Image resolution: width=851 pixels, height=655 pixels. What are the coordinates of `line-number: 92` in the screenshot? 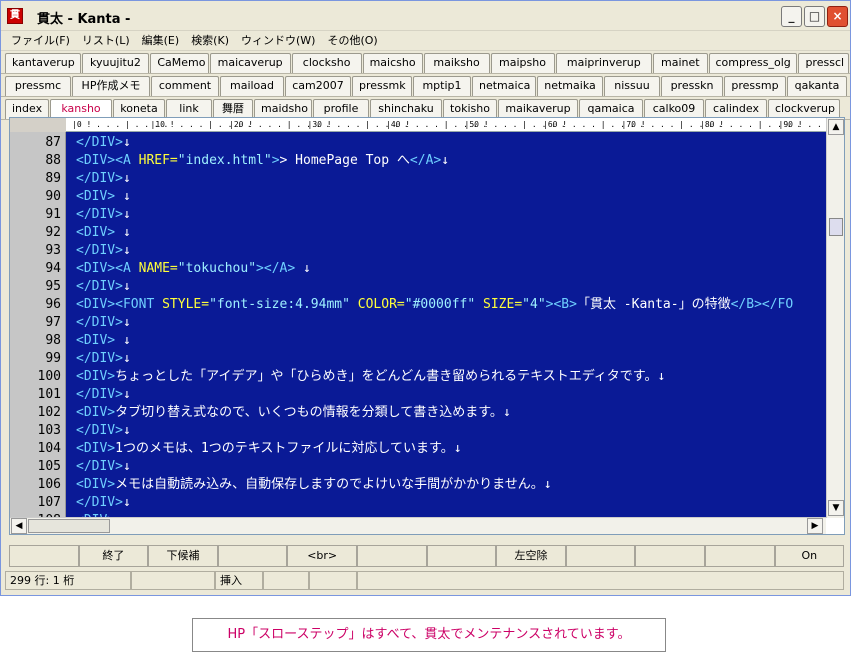 It's located at (53, 232).